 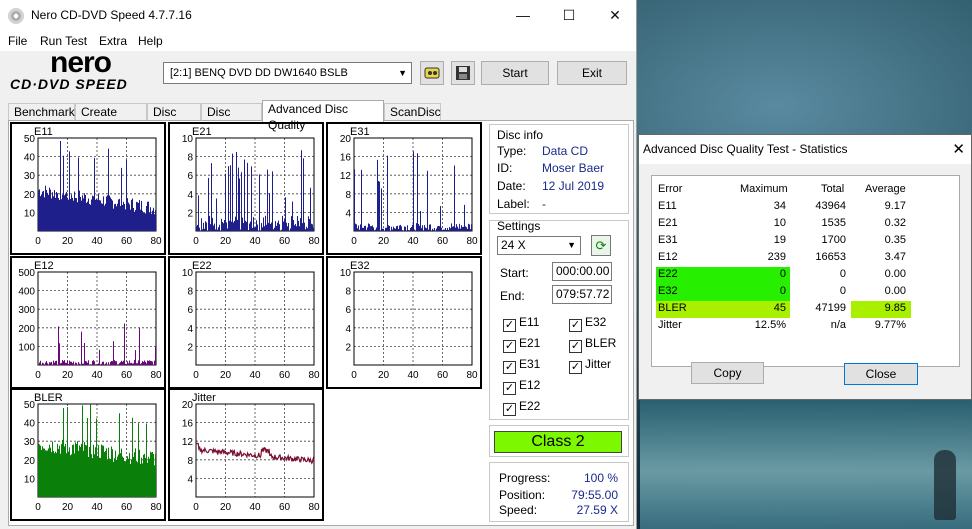 What do you see at coordinates (668, 240) in the screenshot?
I see `stats-cell-name: E31` at bounding box center [668, 240].